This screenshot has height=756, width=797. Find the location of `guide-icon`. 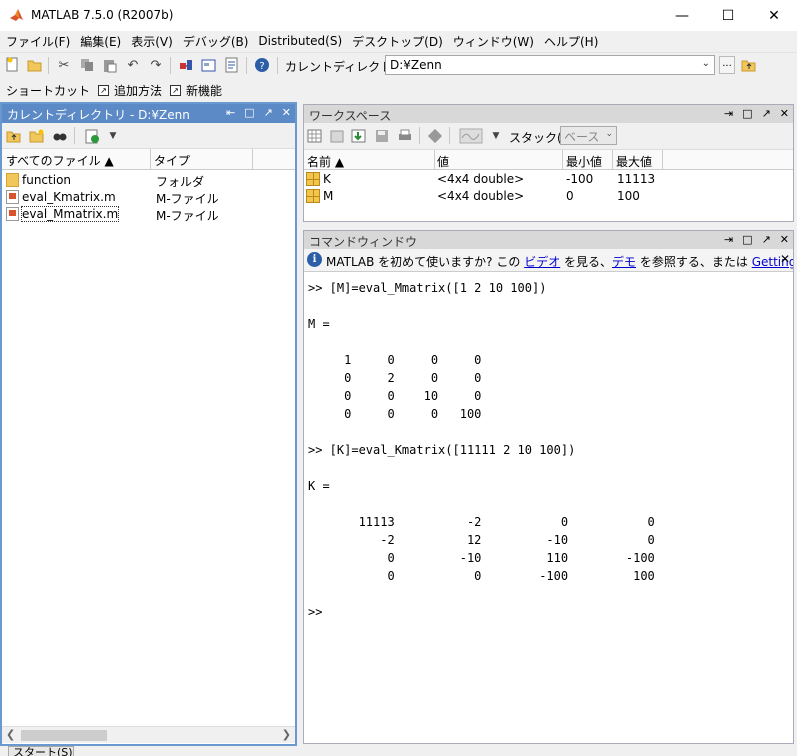

guide-icon is located at coordinates (209, 65).